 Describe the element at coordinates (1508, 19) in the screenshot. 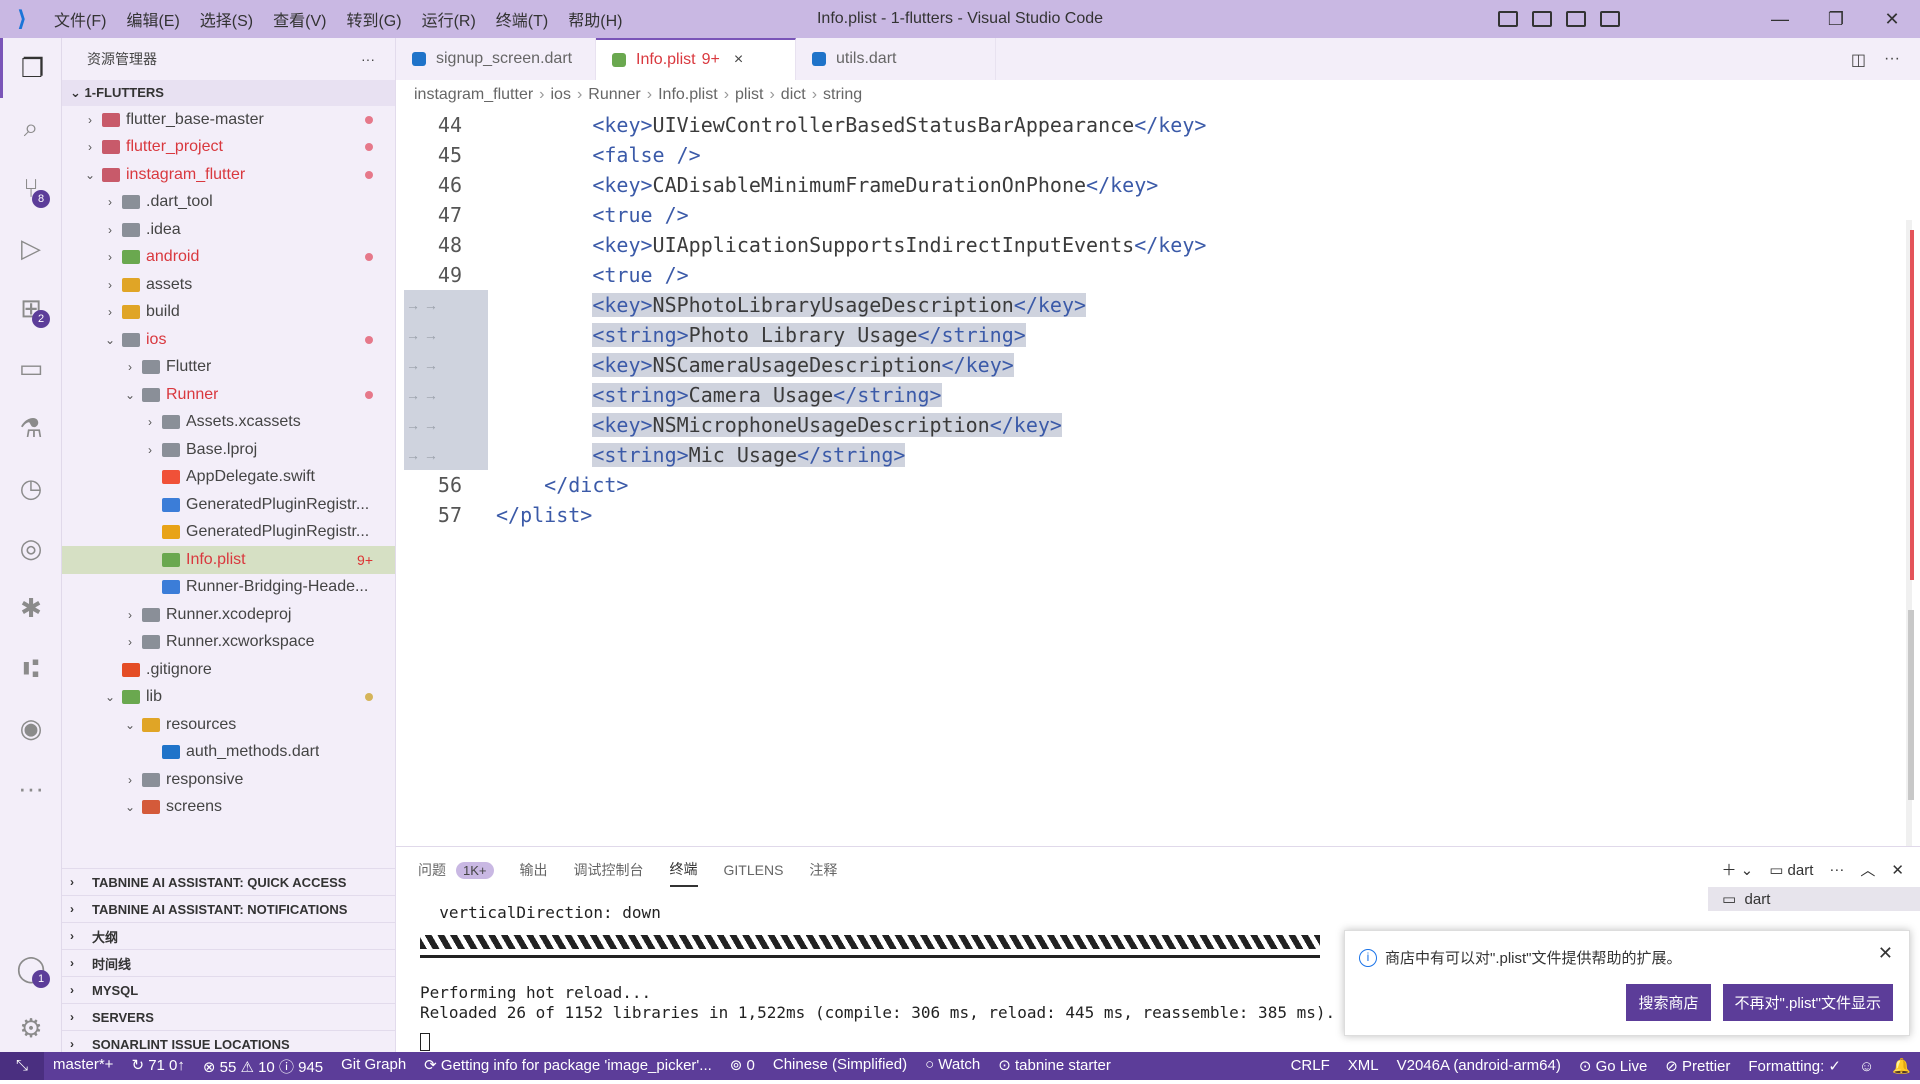

I see `toggle-primary-sidebar-icon` at that location.